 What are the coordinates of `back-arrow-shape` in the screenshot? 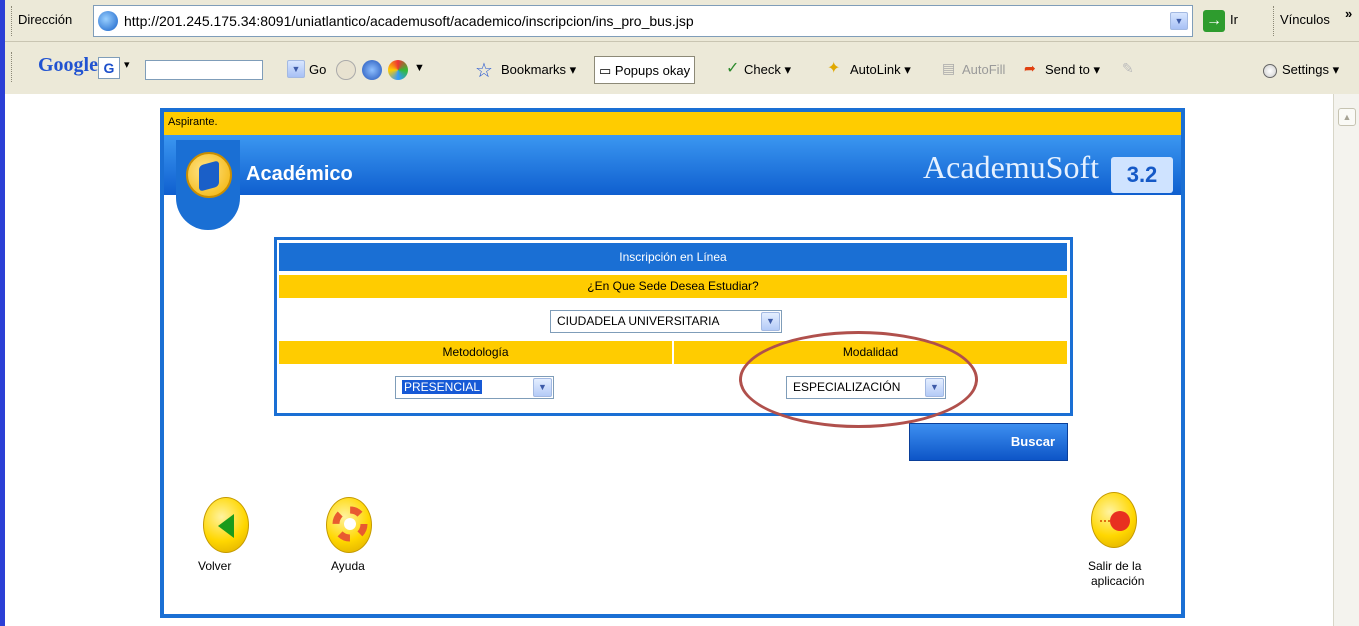 It's located at (226, 526).